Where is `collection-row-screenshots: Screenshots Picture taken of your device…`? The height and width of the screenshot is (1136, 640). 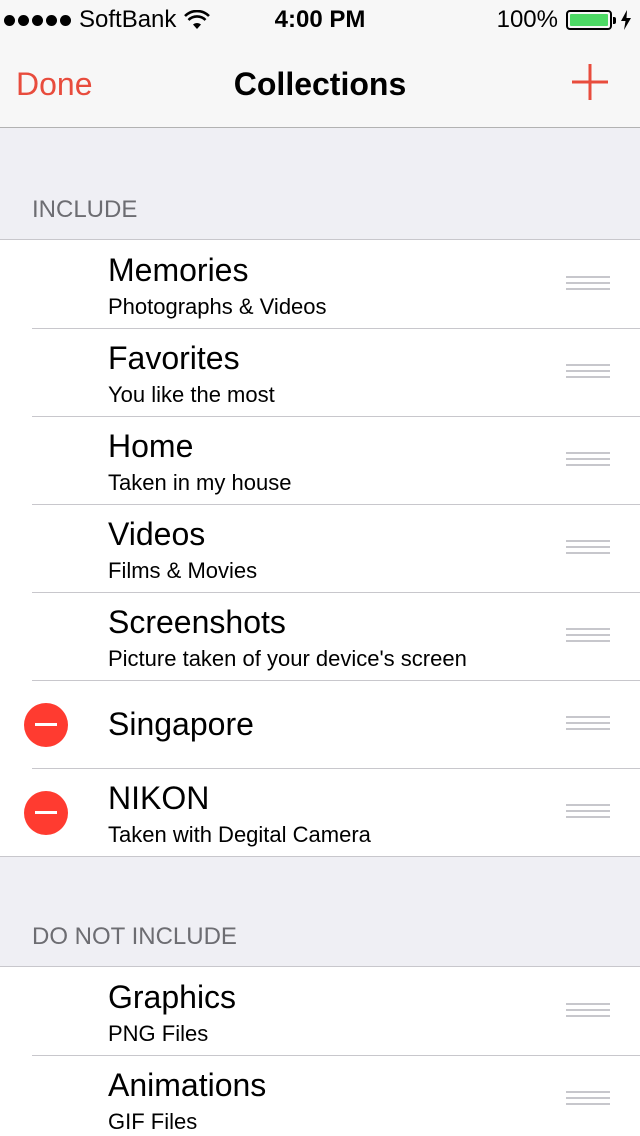 collection-row-screenshots: Screenshots Picture taken of your device… is located at coordinates (320, 636).